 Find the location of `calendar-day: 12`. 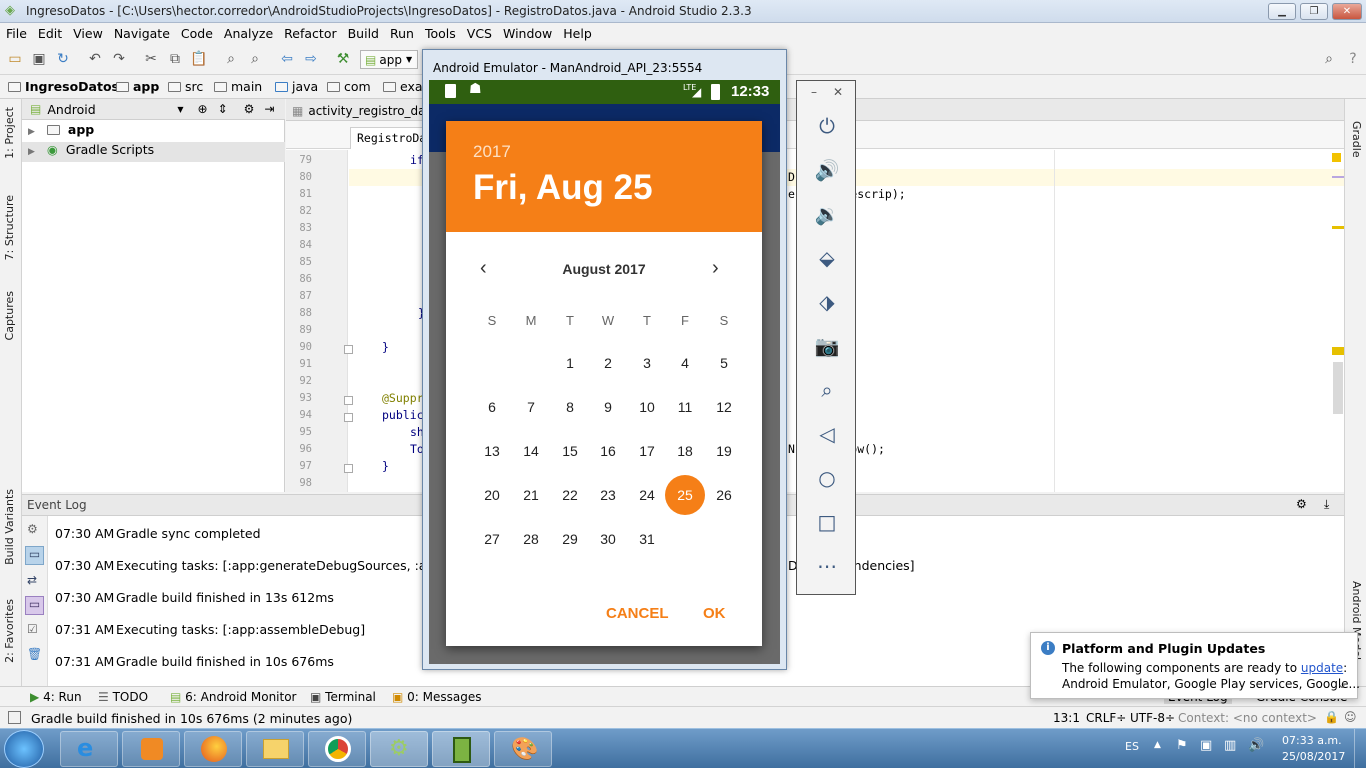

calendar-day: 12 is located at coordinates (724, 407).